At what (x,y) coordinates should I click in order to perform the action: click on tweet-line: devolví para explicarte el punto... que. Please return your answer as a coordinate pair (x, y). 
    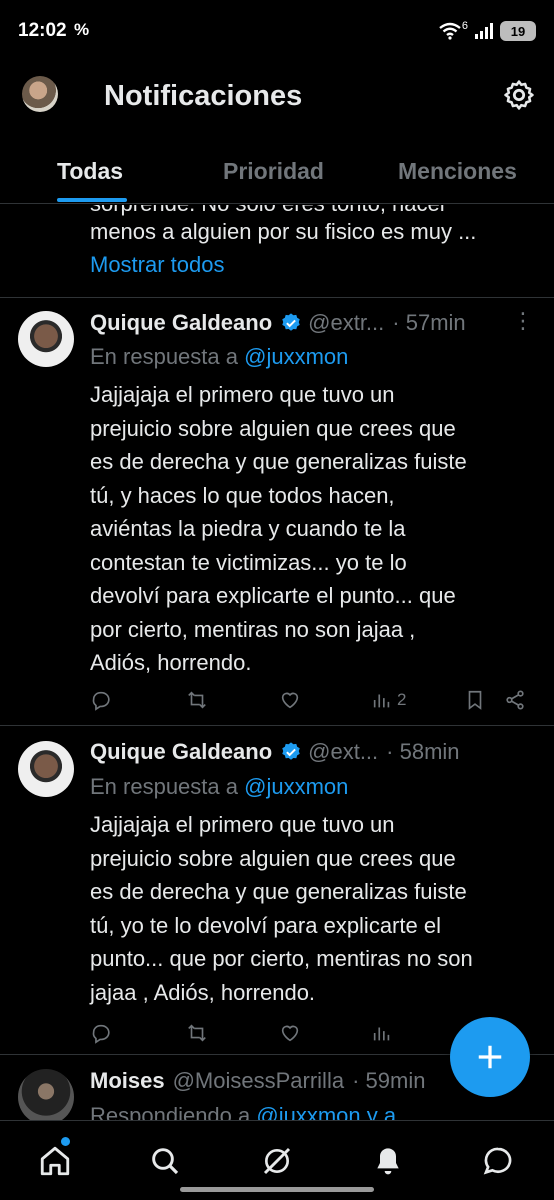
    Looking at the image, I should click on (273, 595).